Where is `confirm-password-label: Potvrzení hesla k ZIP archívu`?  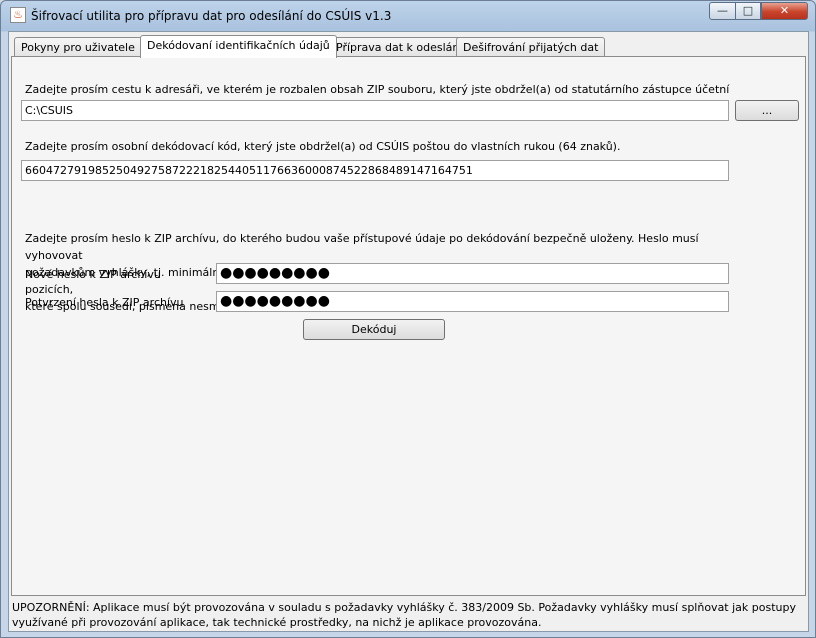
confirm-password-label: Potvrzení hesla k ZIP archívu is located at coordinates (104, 302).